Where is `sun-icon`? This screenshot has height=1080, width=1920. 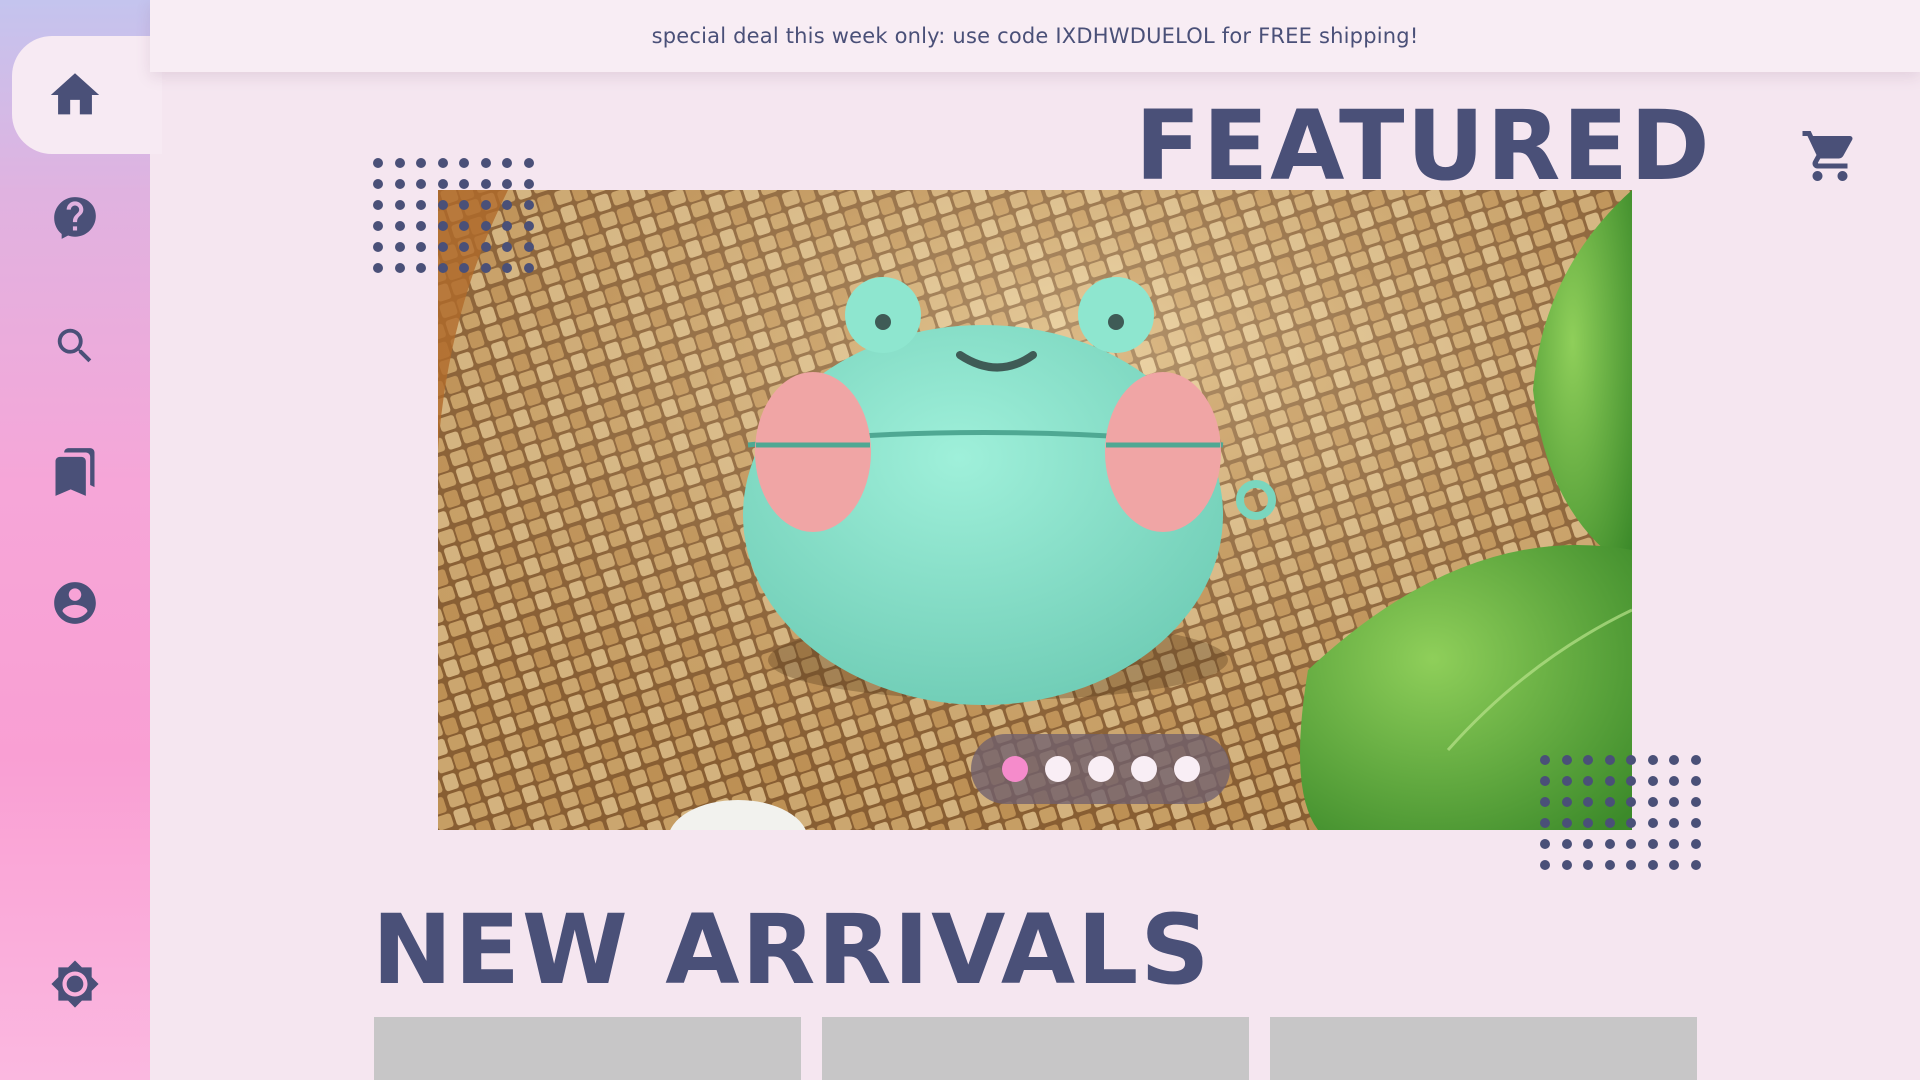 sun-icon is located at coordinates (75, 984).